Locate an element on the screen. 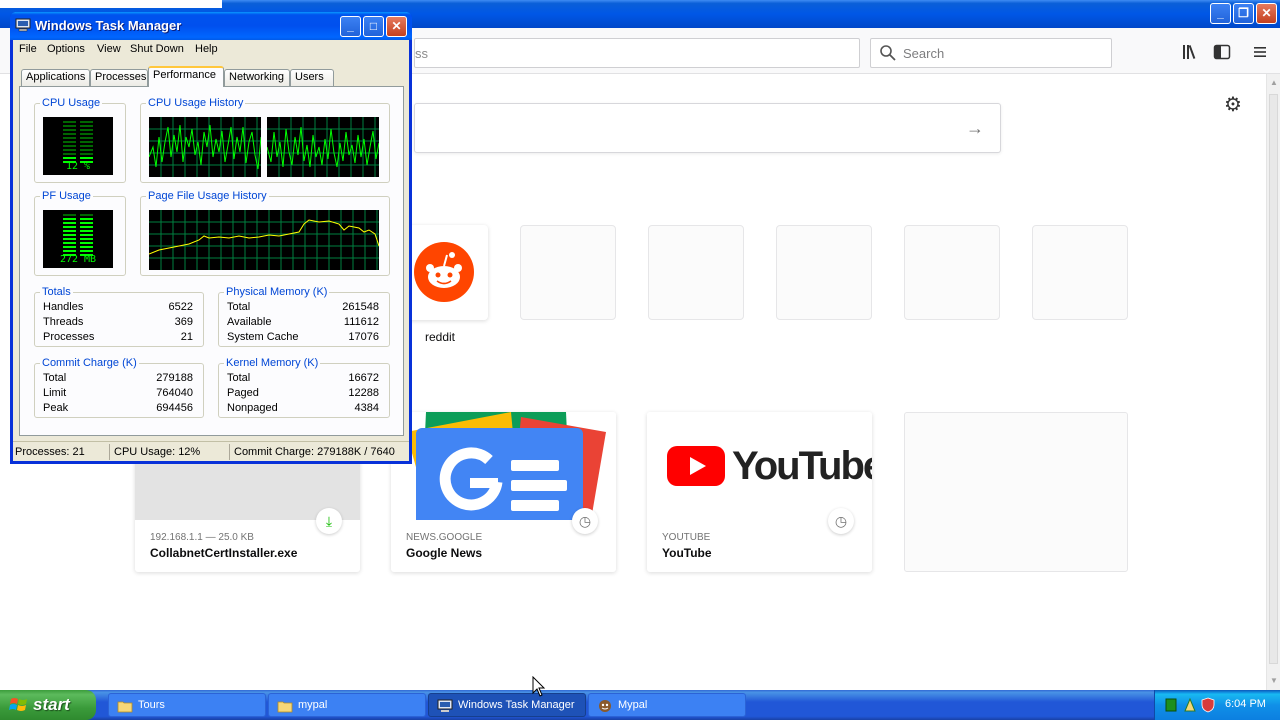 The width and height of the screenshot is (1280, 720). stat-key: System Cache is located at coordinates (263, 337).